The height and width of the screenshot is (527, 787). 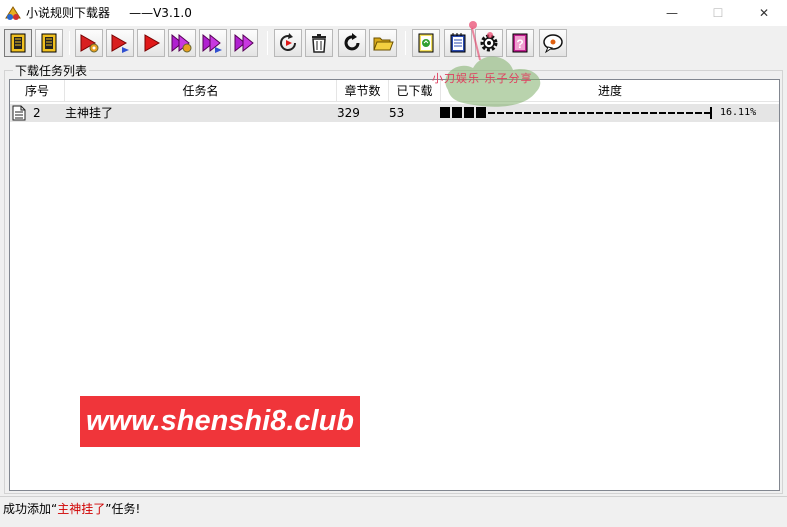 I want to click on folder-icon, so click(x=383, y=44).